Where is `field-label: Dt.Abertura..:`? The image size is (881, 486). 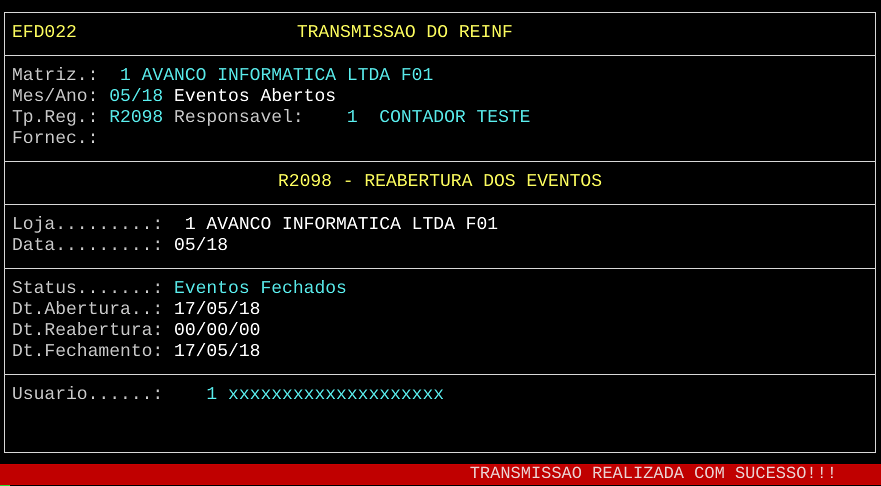 field-label: Dt.Abertura..: is located at coordinates (88, 310).